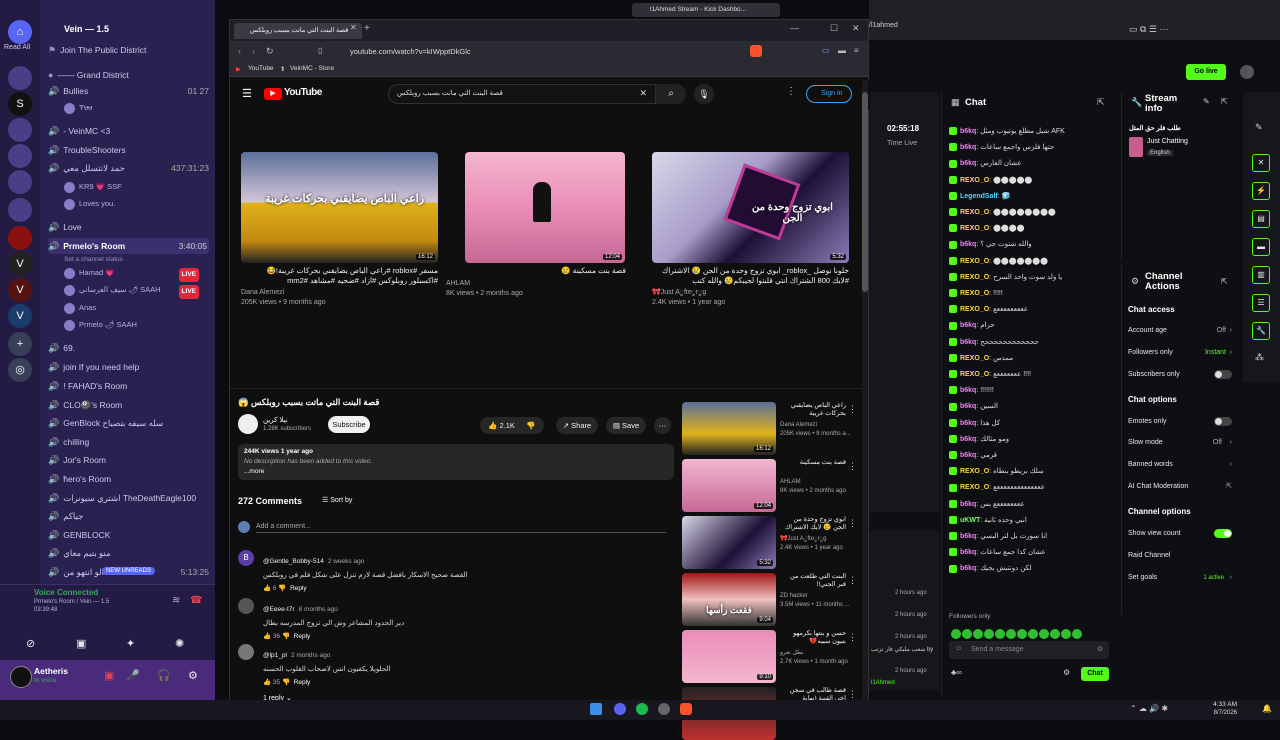  I want to click on subscribers-only-setting: Subscribers only, so click(1180, 375).